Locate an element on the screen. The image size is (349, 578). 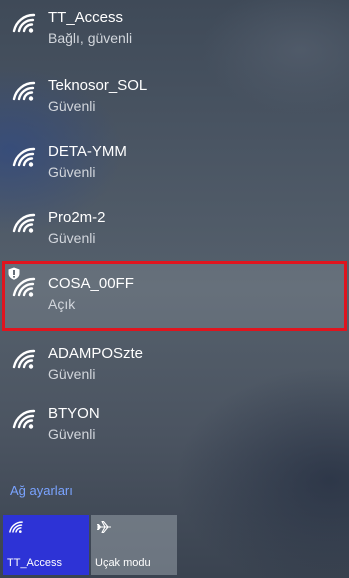
network-status: Açık is located at coordinates (62, 304).